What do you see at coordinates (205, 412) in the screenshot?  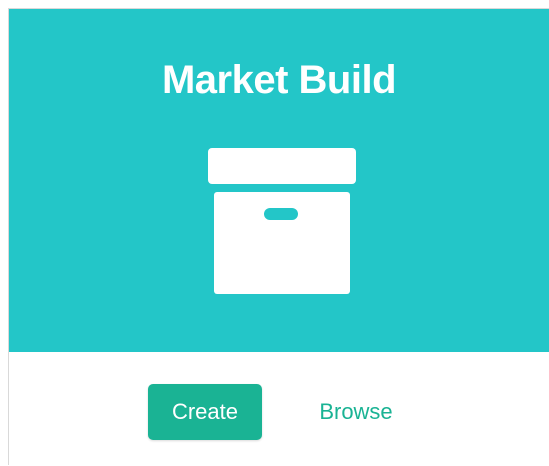 I see `create-button: Create` at bounding box center [205, 412].